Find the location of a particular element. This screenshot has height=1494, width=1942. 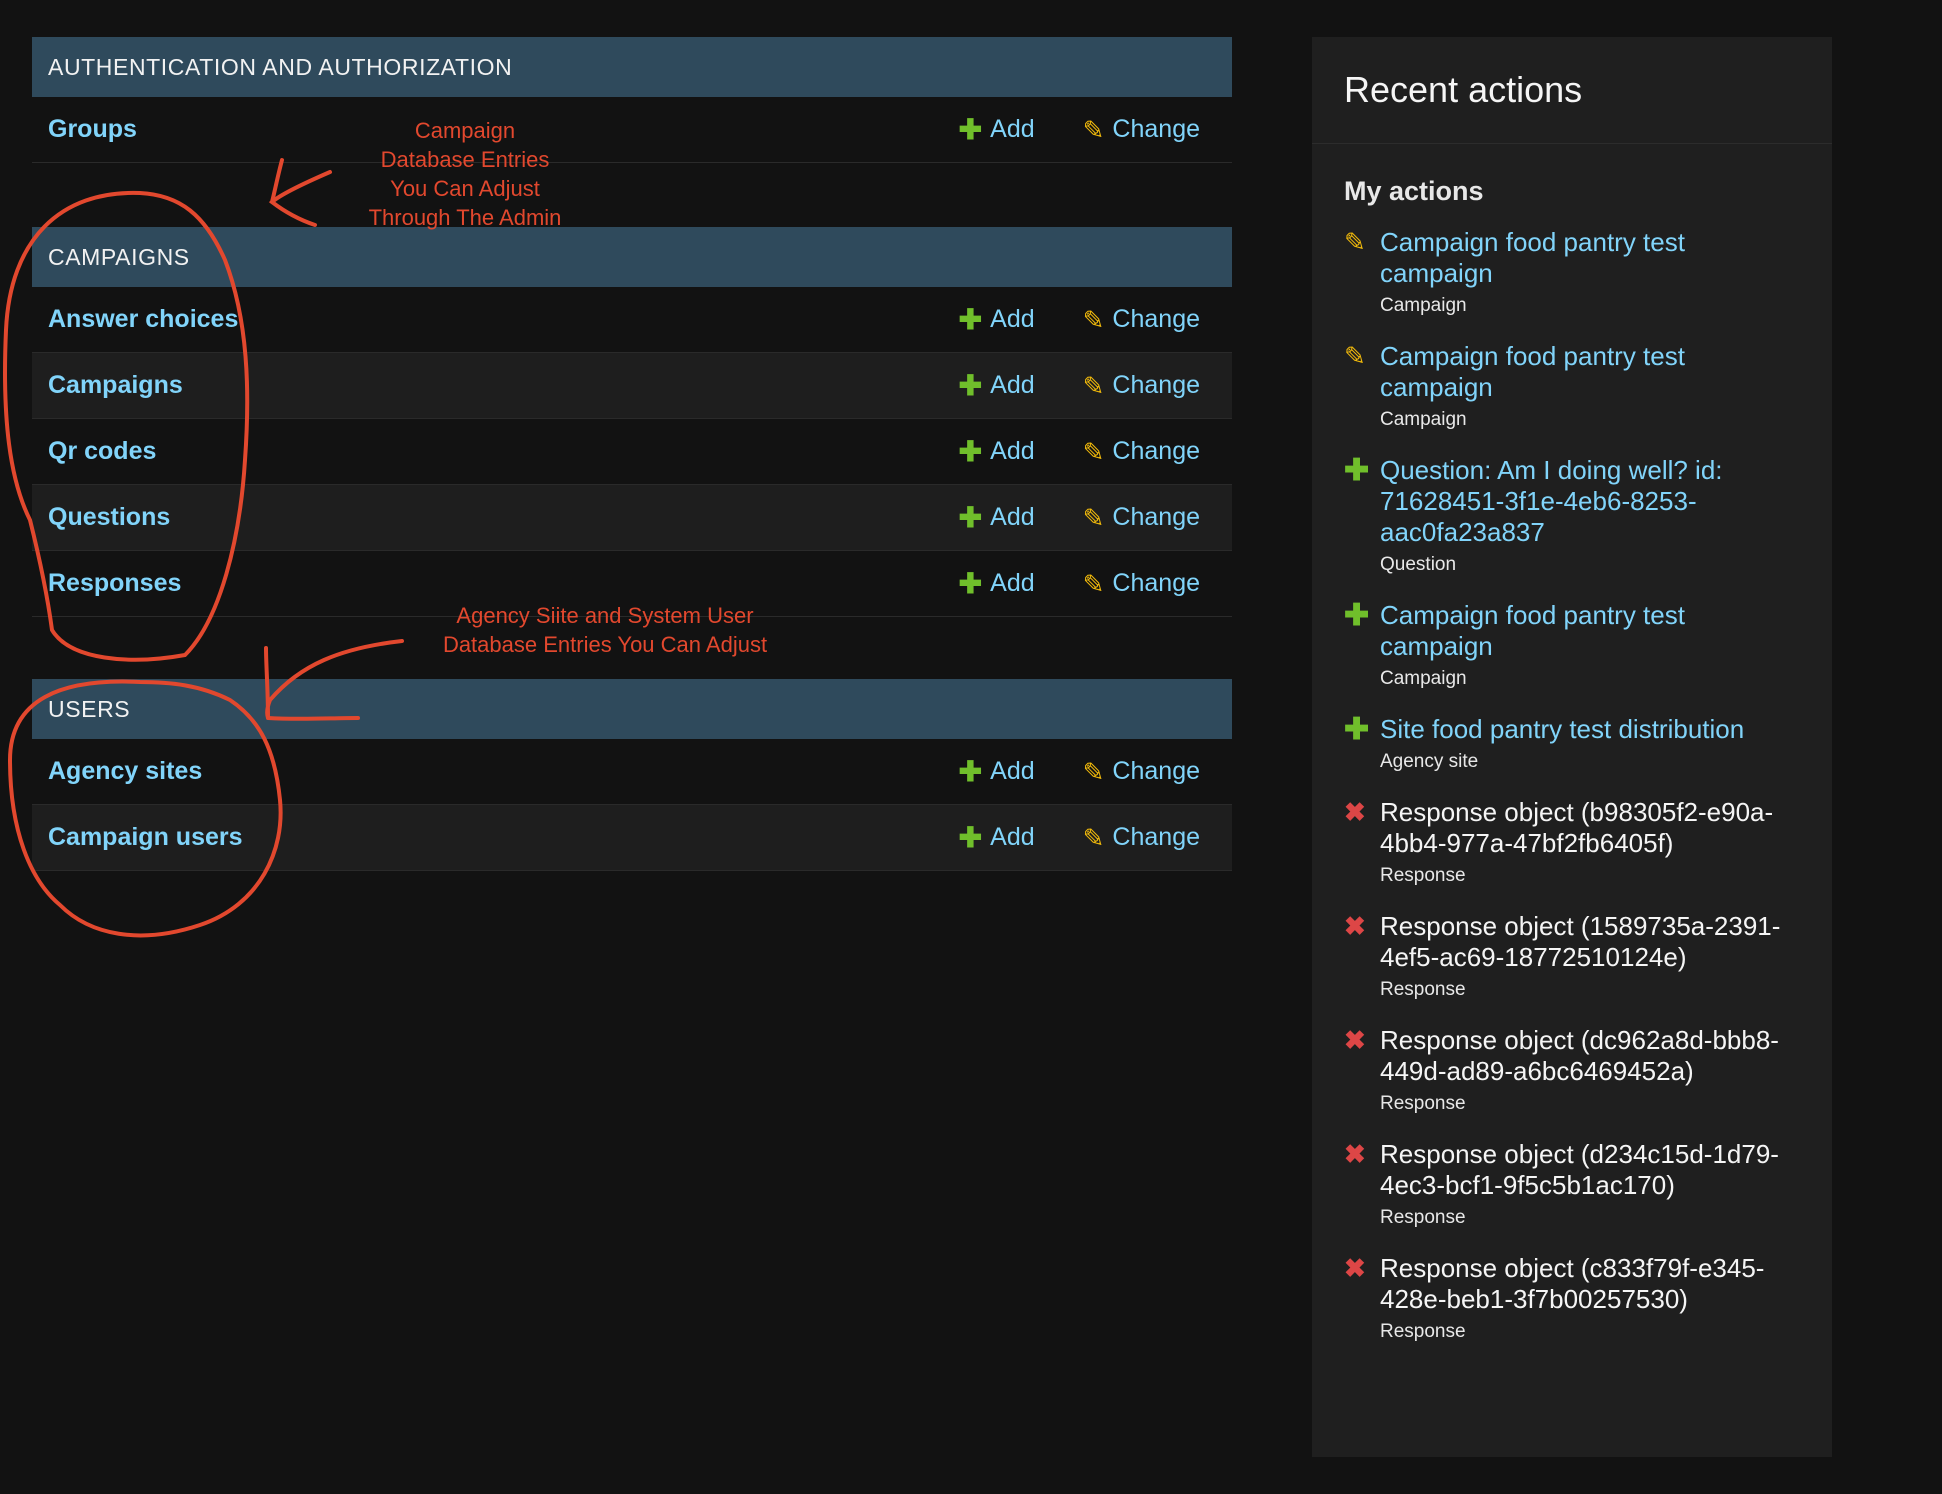

model-link-answer-choices: Answer choices is located at coordinates (479, 319).